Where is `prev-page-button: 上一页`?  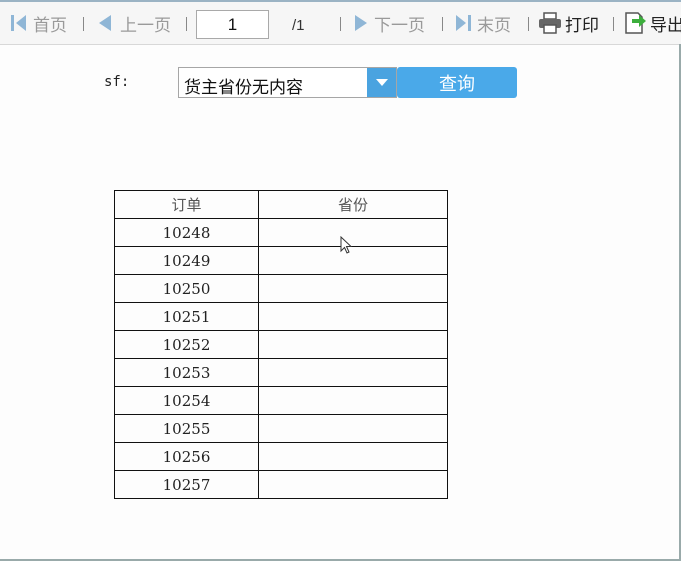 prev-page-button: 上一页 is located at coordinates (133, 24).